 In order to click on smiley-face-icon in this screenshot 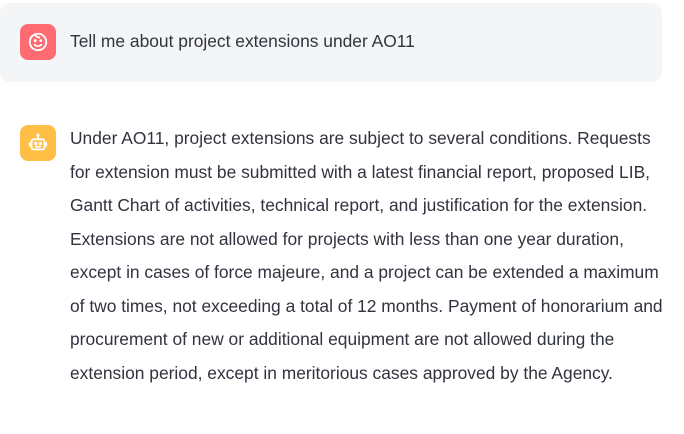, I will do `click(38, 42)`.